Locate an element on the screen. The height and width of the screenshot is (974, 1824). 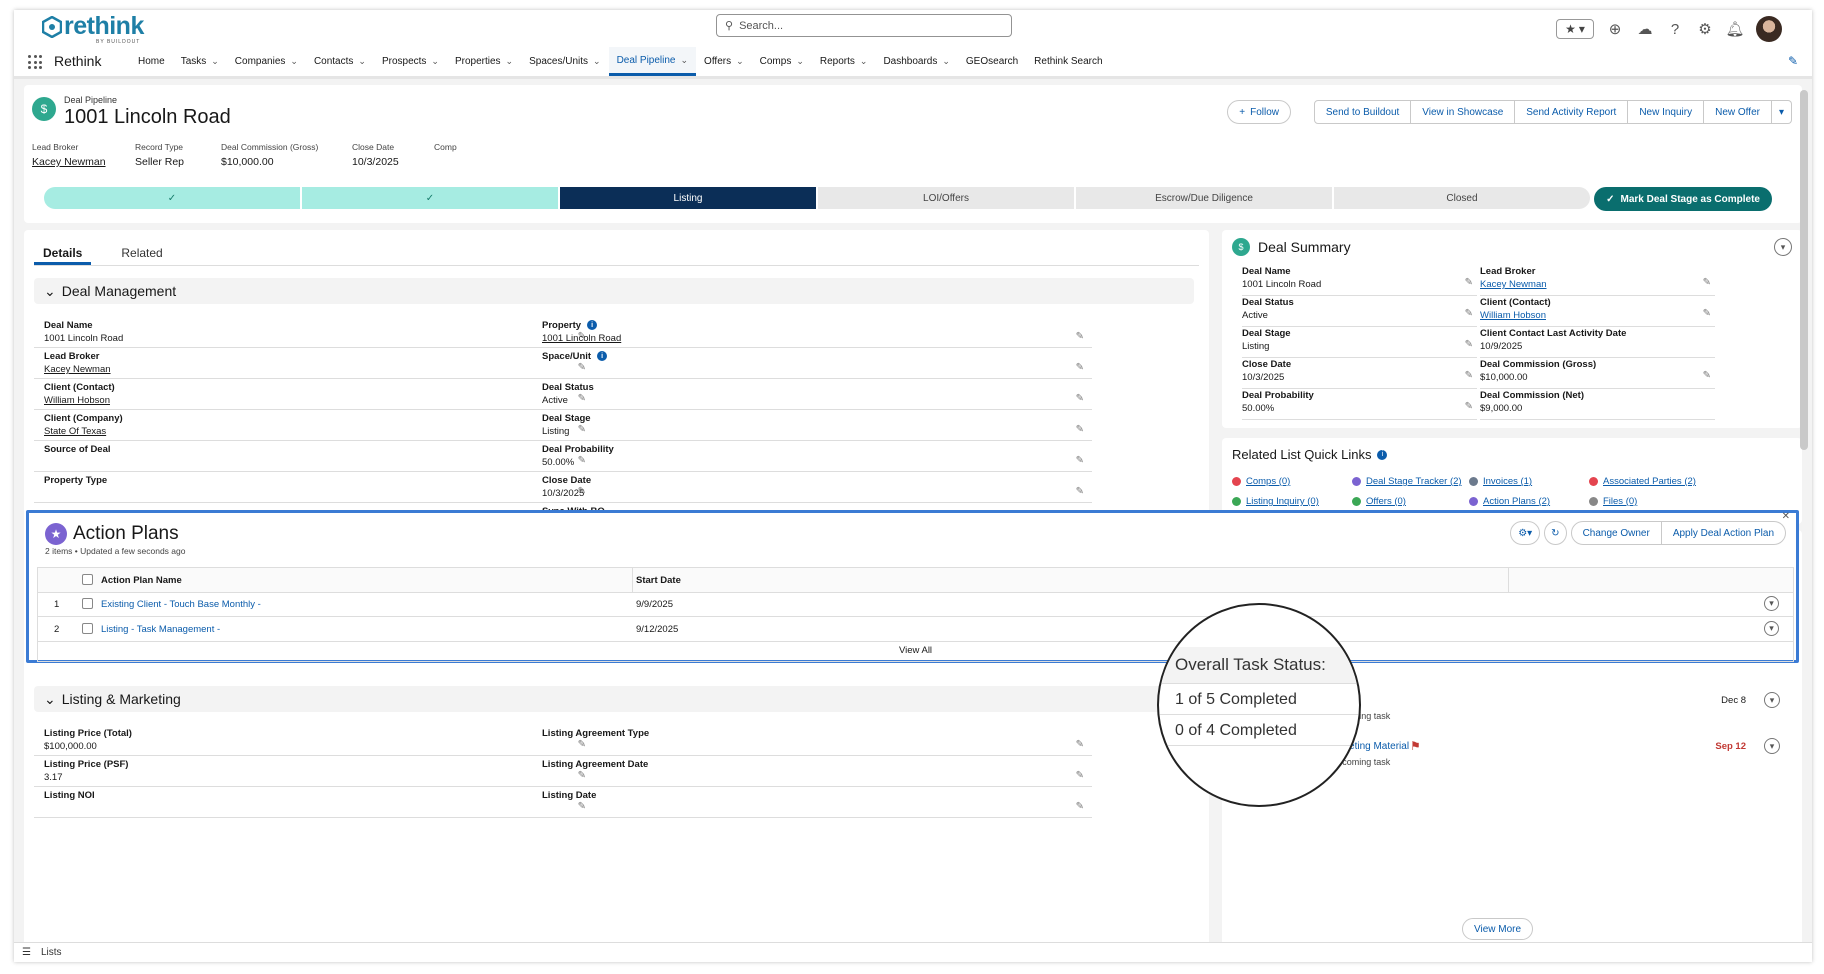
mark-stage-complete-button: ✓ Mark Deal Stage as Complete is located at coordinates (1683, 199).